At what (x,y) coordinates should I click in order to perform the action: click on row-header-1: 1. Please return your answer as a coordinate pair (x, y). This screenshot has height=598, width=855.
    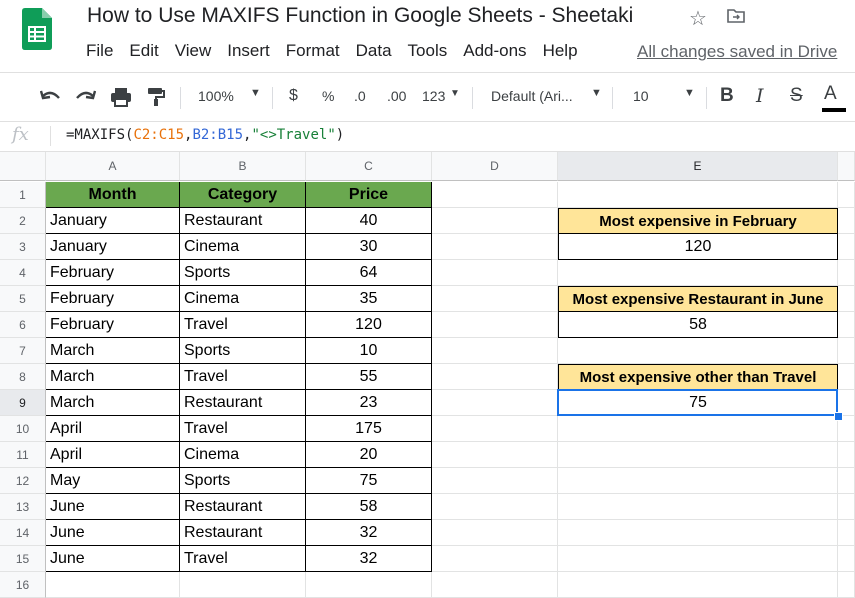
    Looking at the image, I should click on (23, 195).